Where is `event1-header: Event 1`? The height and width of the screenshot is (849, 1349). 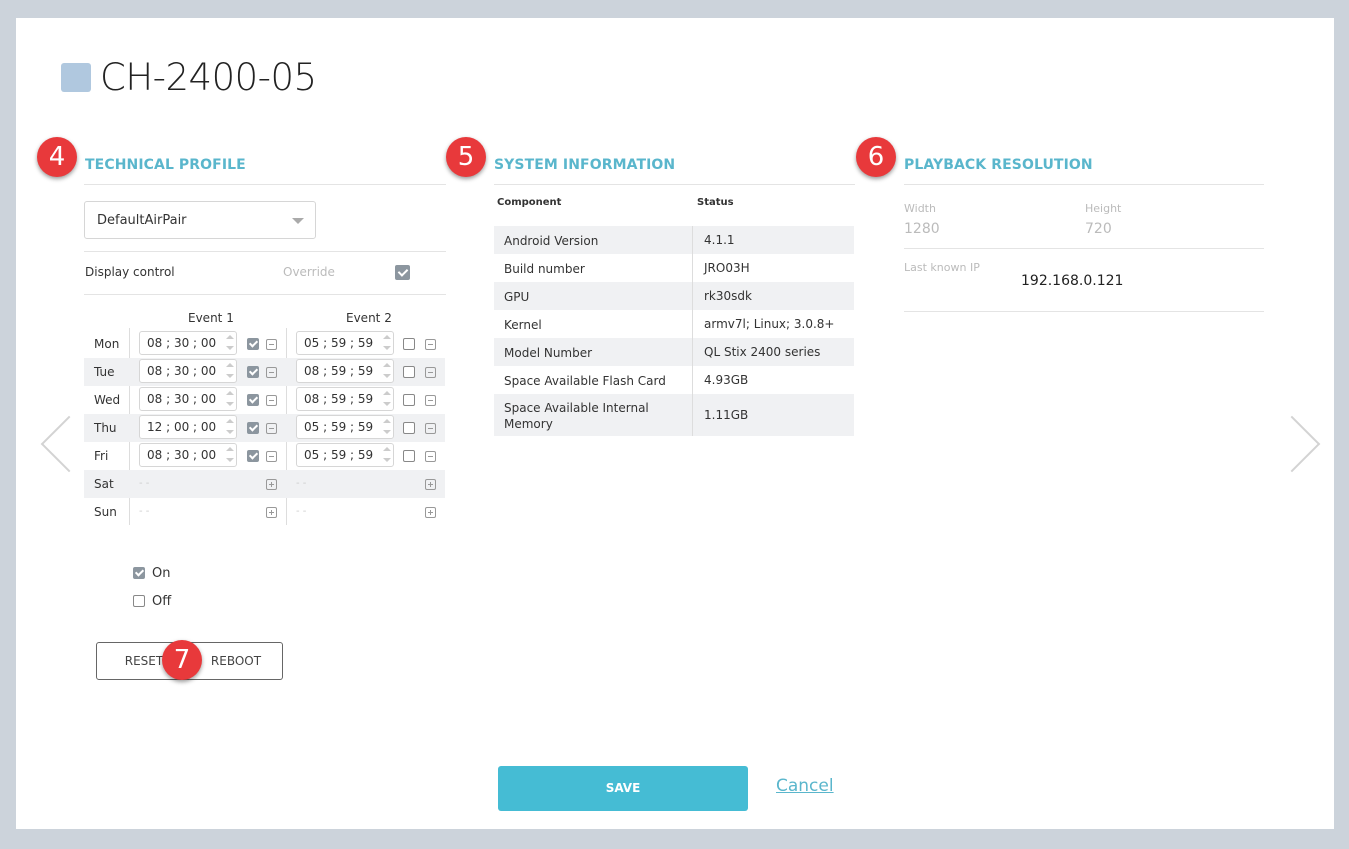
event1-header: Event 1 is located at coordinates (211, 318).